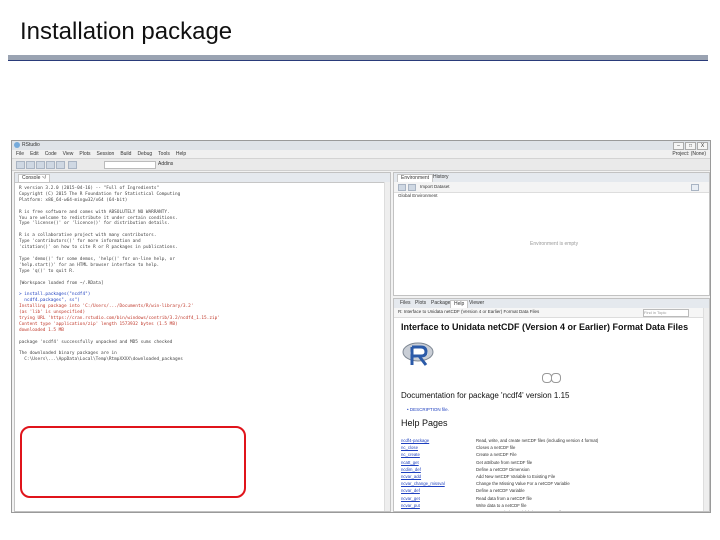 The width and height of the screenshot is (720, 540). What do you see at coordinates (476, 303) in the screenshot?
I see `tab-viewer: Viewer` at bounding box center [476, 303].